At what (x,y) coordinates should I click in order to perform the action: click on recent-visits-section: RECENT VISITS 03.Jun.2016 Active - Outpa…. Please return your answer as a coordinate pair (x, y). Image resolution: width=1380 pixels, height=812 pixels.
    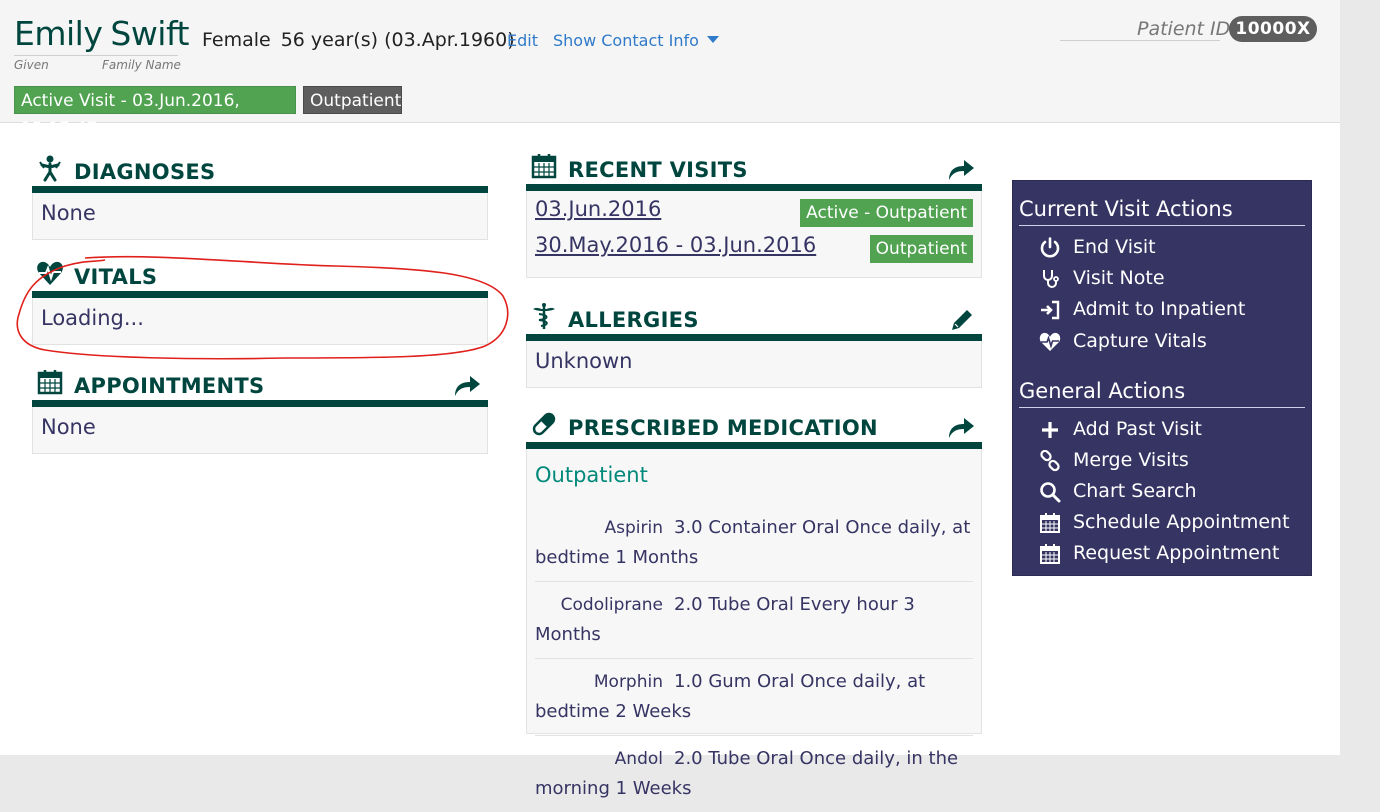
    Looking at the image, I should click on (754, 216).